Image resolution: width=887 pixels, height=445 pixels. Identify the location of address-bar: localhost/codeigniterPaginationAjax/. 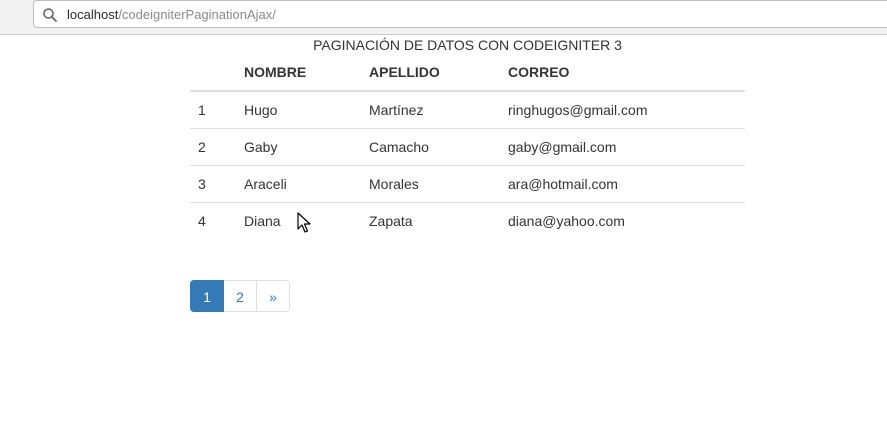
(460, 14).